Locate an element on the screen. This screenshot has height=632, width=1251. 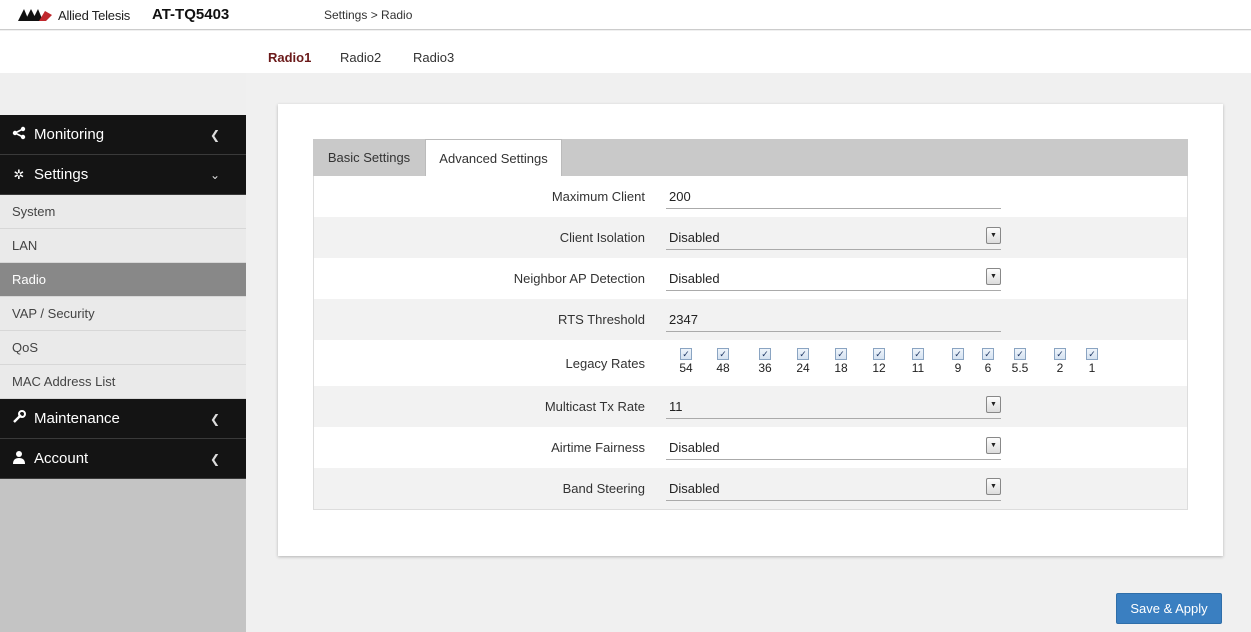
rate-option: ✓ 24 is located at coordinates (803, 361).